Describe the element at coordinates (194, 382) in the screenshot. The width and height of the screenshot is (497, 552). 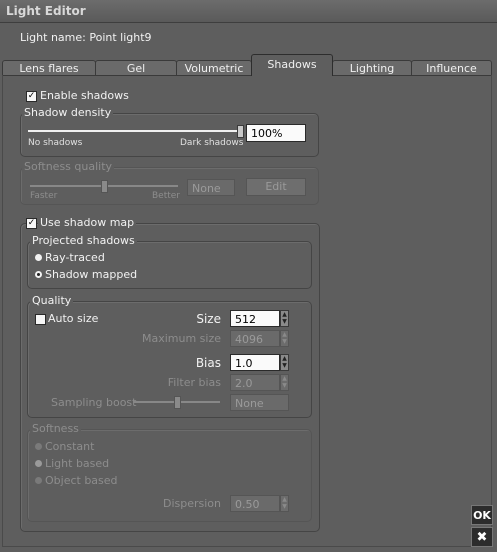
I see `filter-bias-label: Filter bias` at that location.